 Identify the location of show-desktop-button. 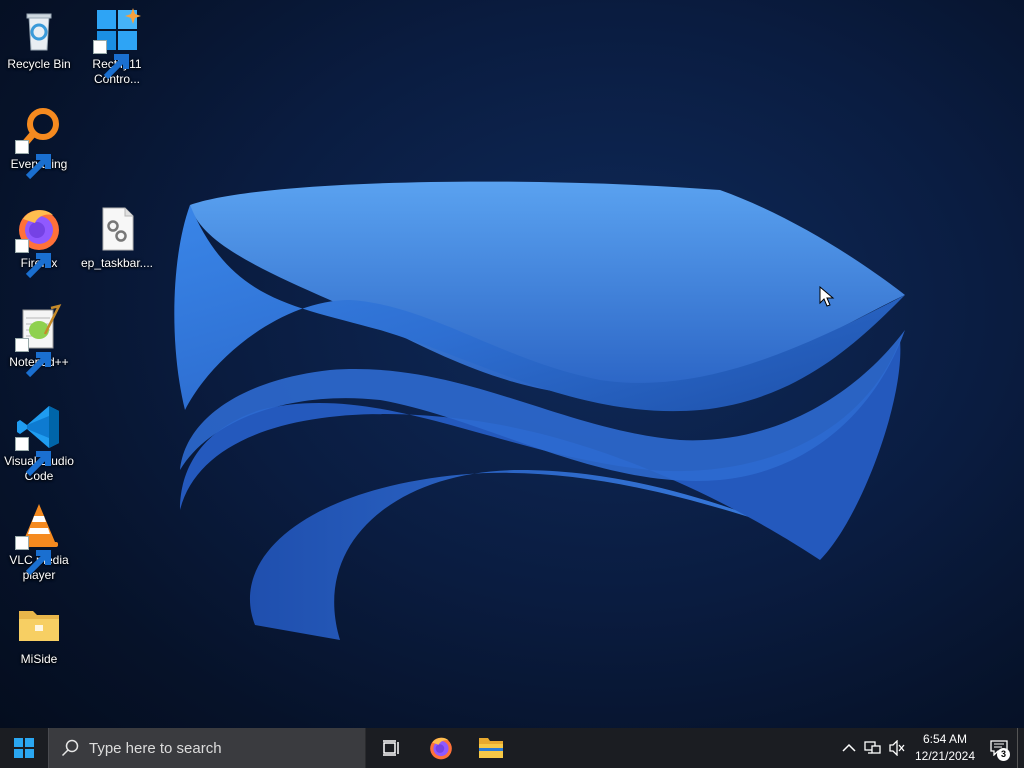
(1020, 748).